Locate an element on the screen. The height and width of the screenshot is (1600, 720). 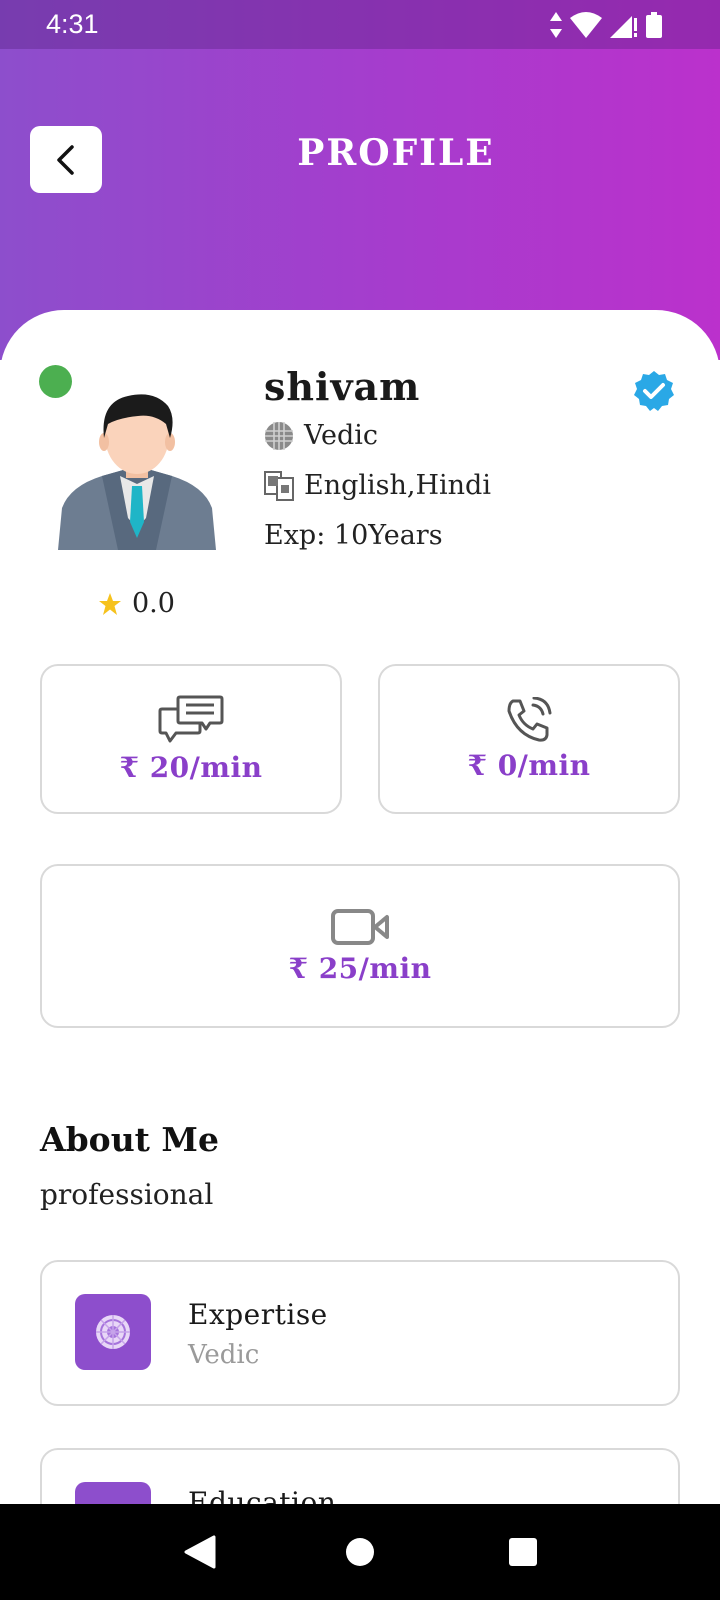
call-price-card: ₹ 0/min is located at coordinates (529, 739).